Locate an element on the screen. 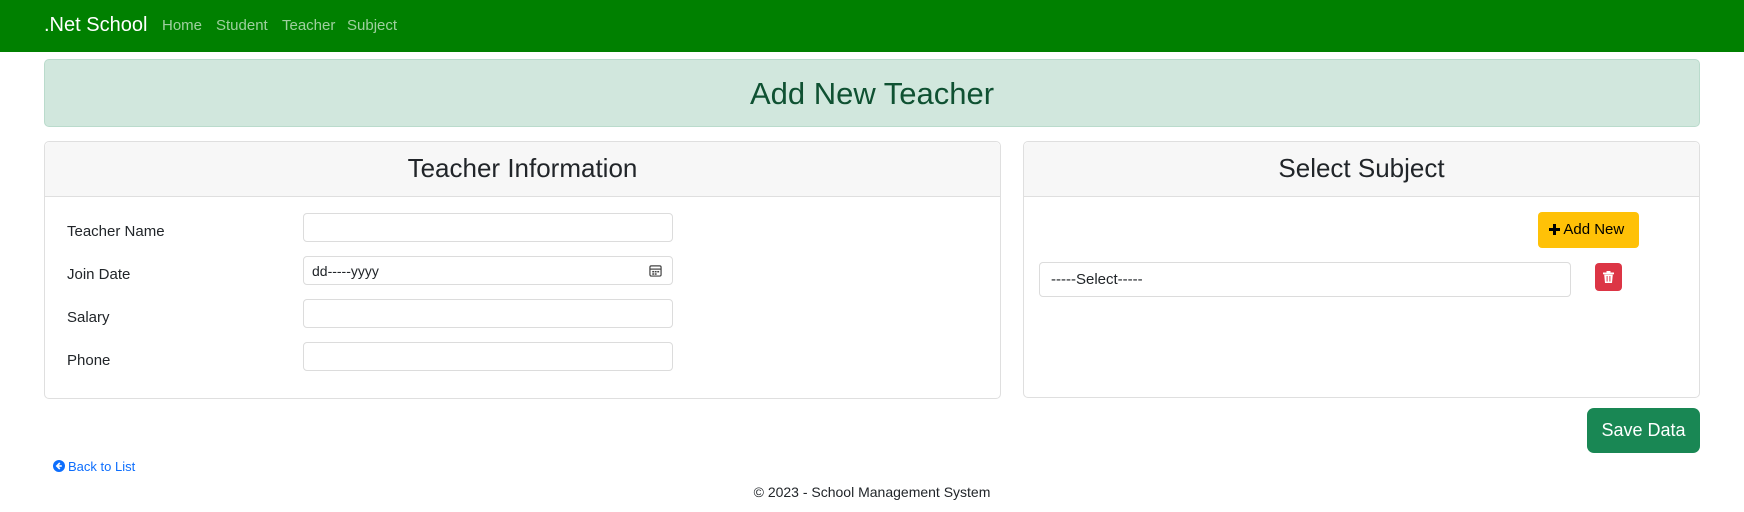 Image resolution: width=1744 pixels, height=512 pixels. footer-copyright: © 2023 - School Management System is located at coordinates (872, 492).